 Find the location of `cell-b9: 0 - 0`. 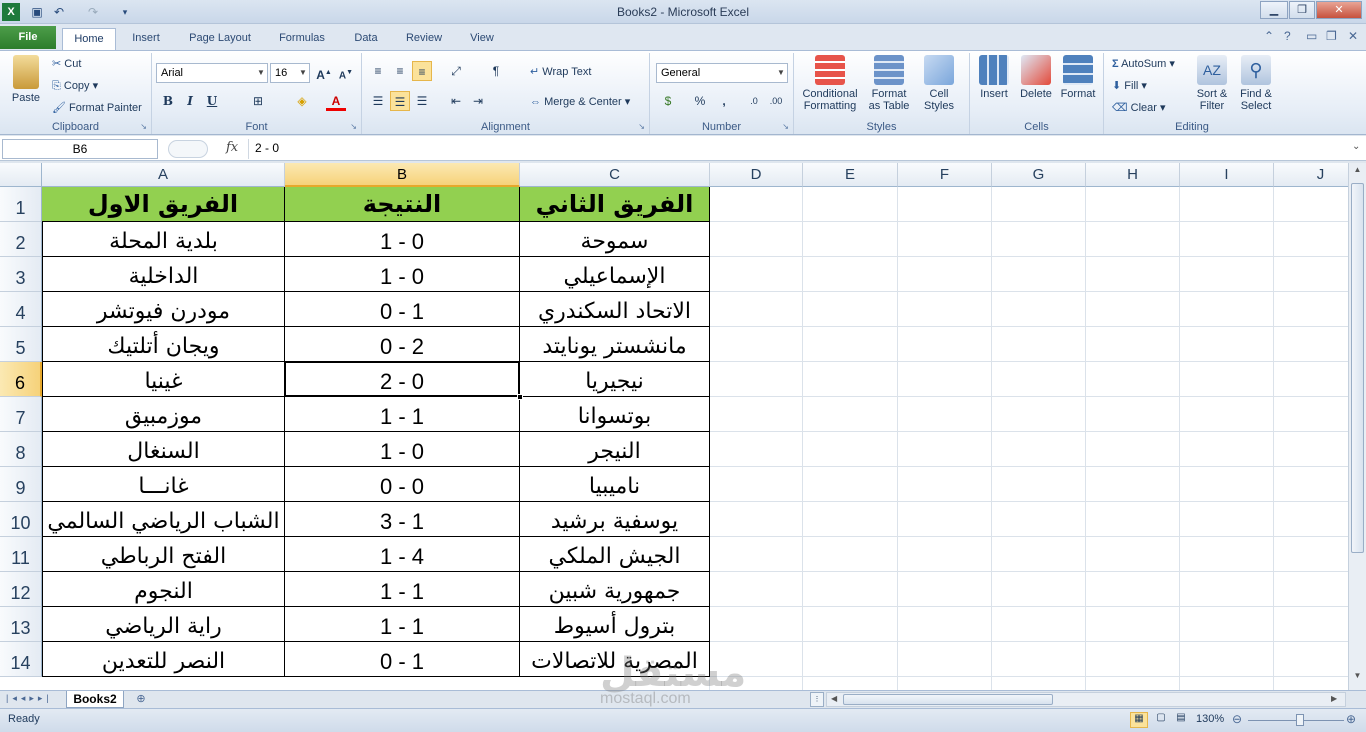

cell-b9: 0 - 0 is located at coordinates (402, 484).